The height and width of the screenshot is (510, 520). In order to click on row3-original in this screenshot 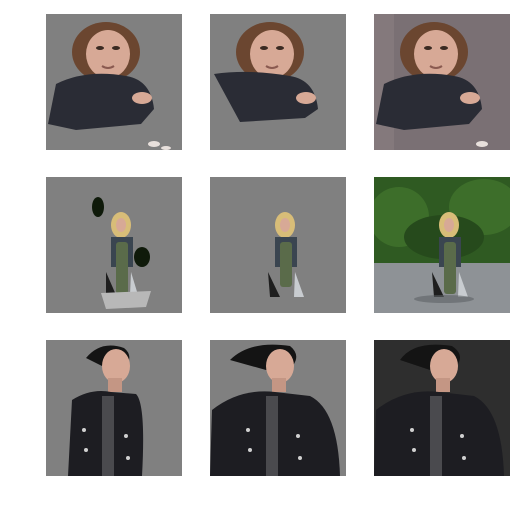, I will do `click(442, 408)`.